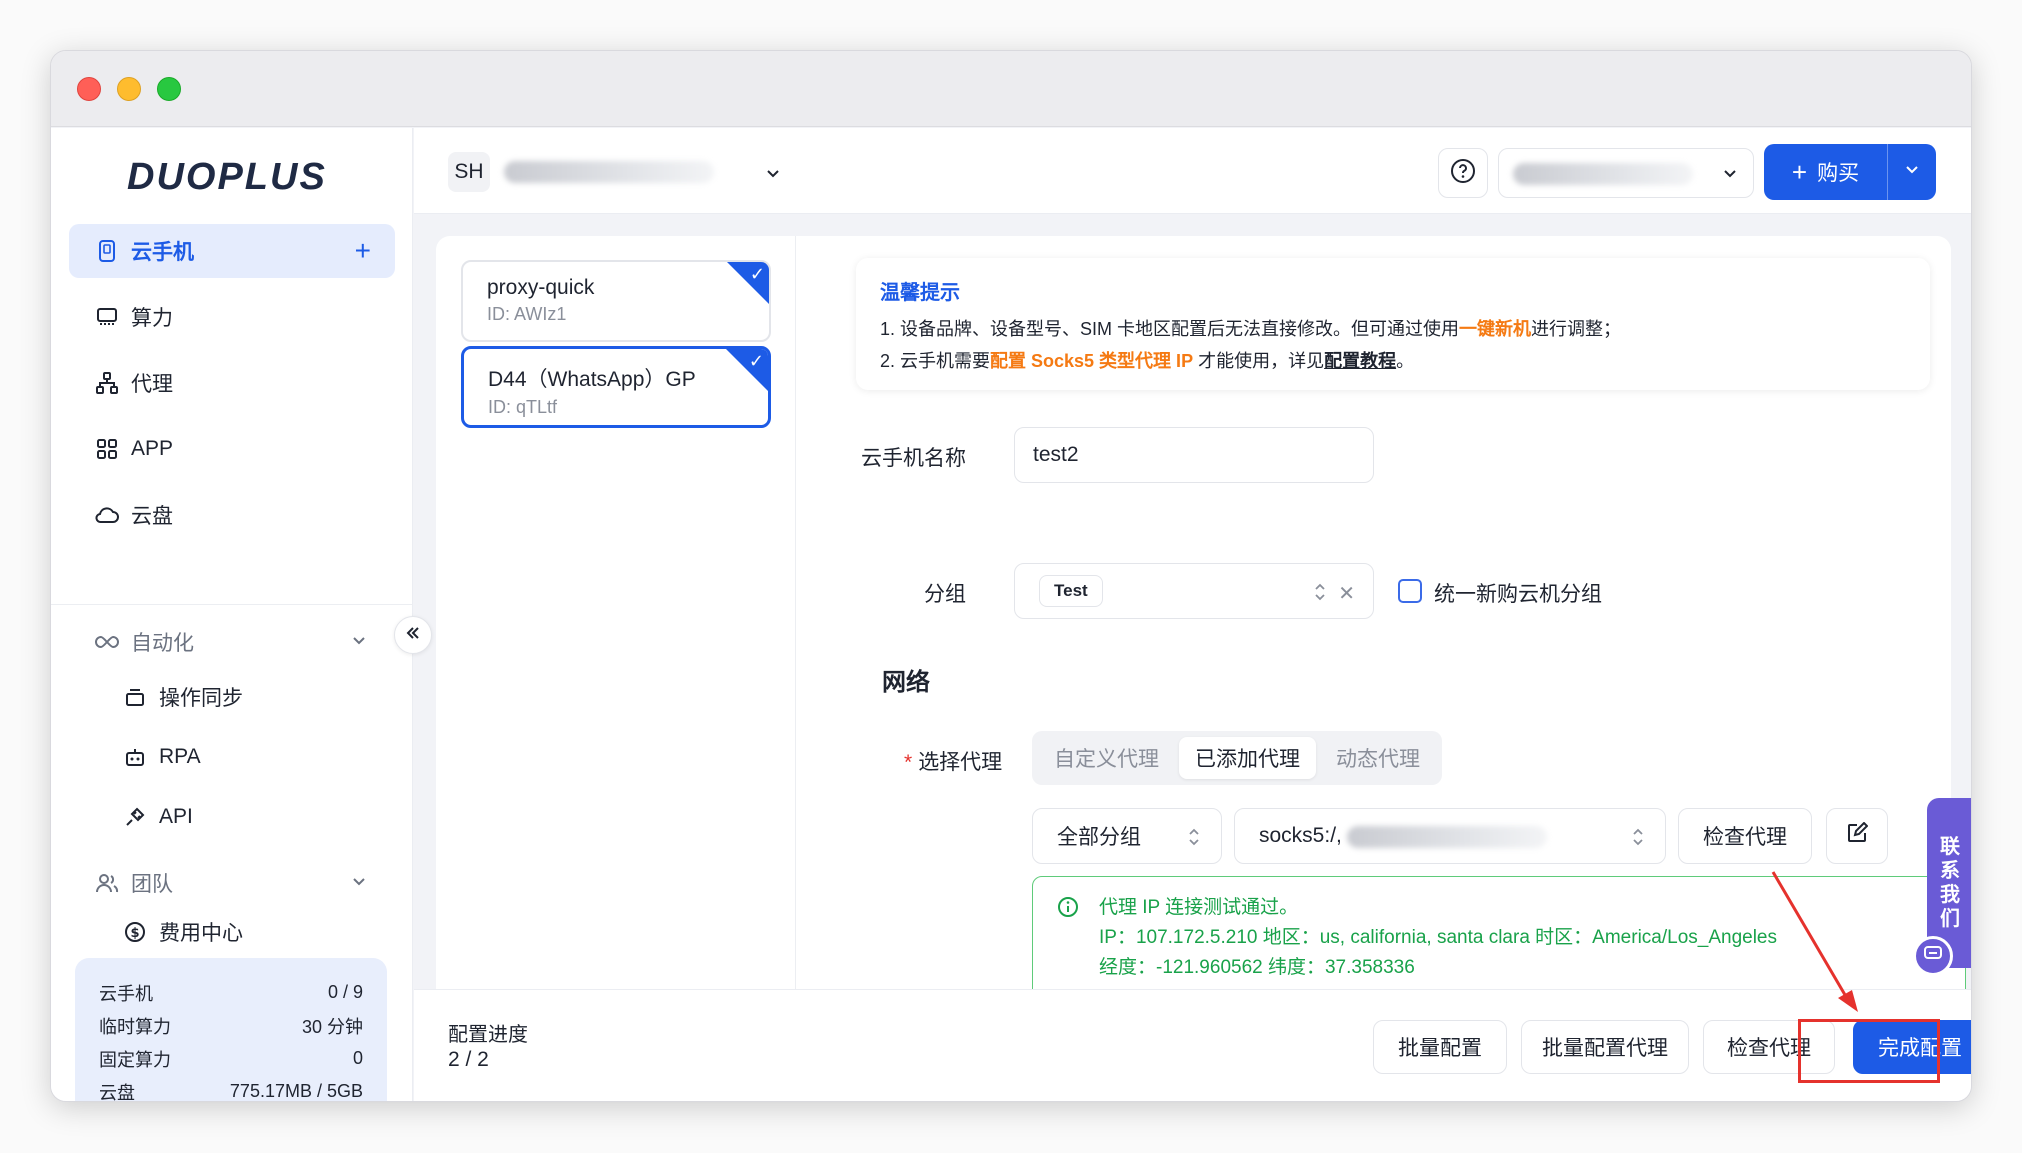  Describe the element at coordinates (180, 756) in the screenshot. I see `sidebar-item-label: RPA` at that location.